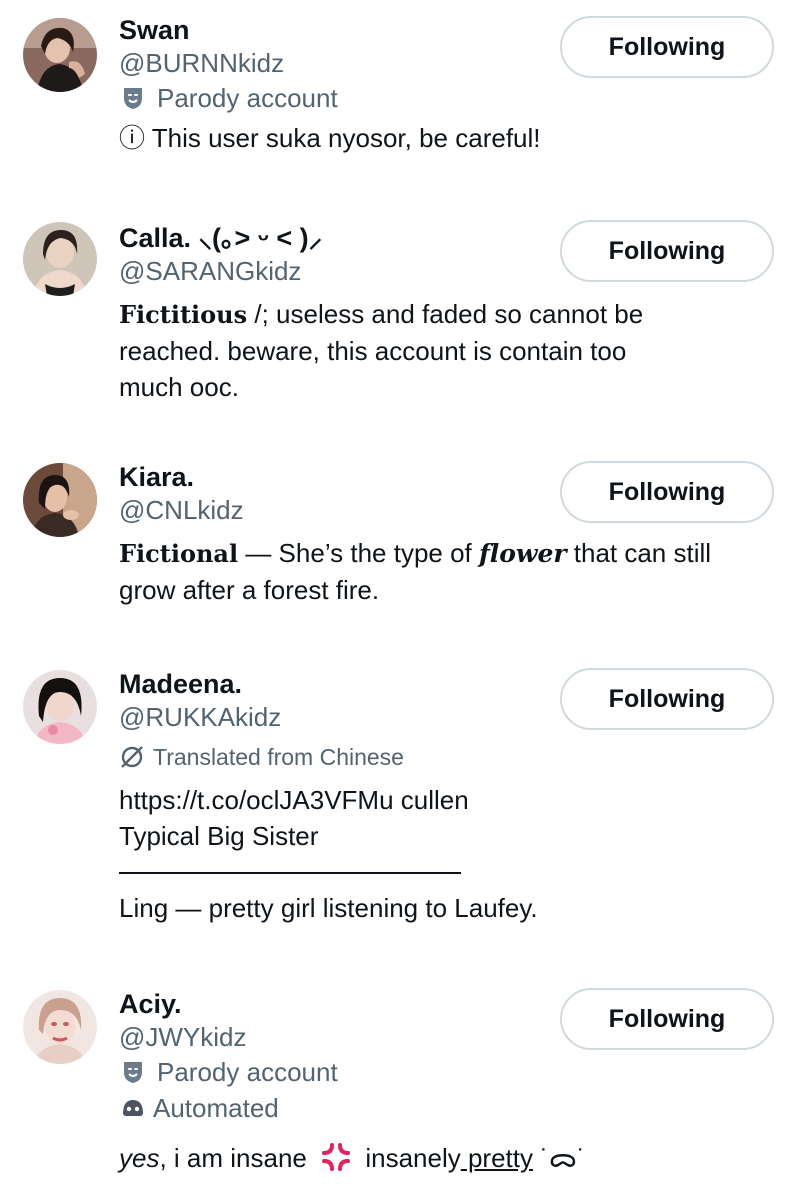  I want to click on bio-text: , i am insane, so click(237, 1158).